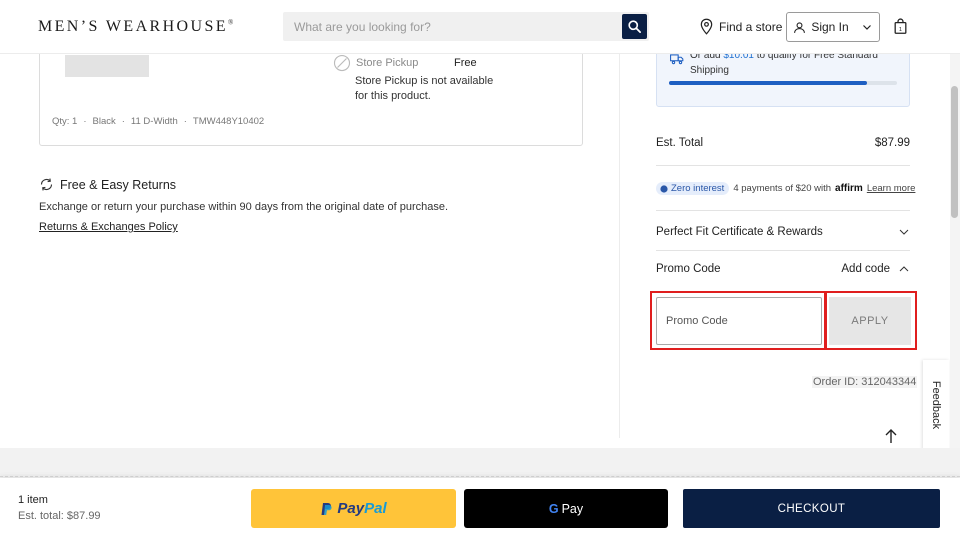  What do you see at coordinates (680, 143) in the screenshot?
I see `est-total-label: Est. Total` at bounding box center [680, 143].